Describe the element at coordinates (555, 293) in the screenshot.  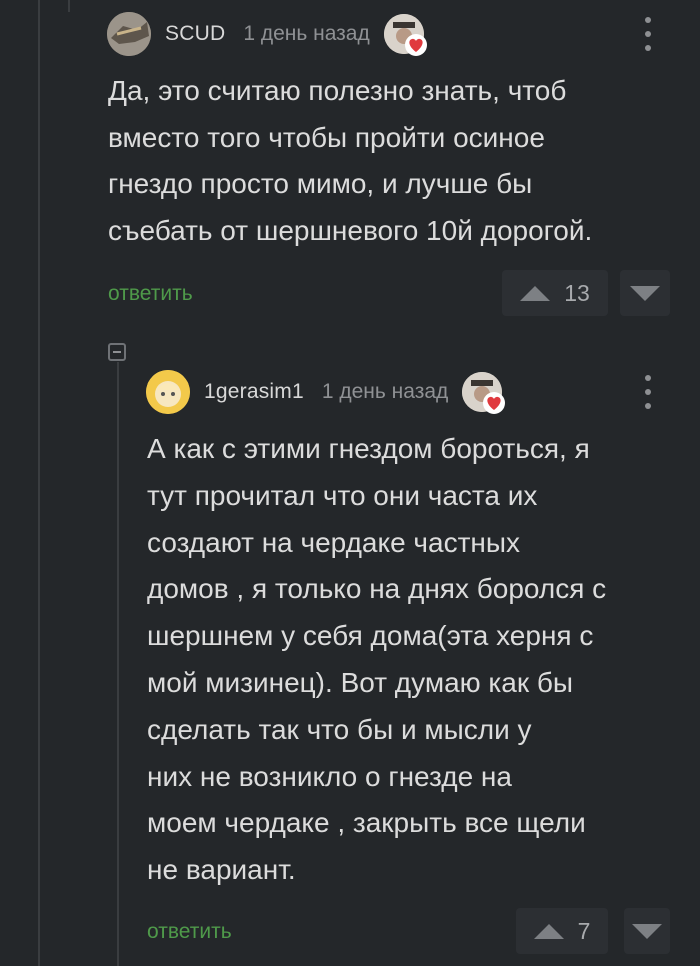
I see `upvote-button: 13` at that location.